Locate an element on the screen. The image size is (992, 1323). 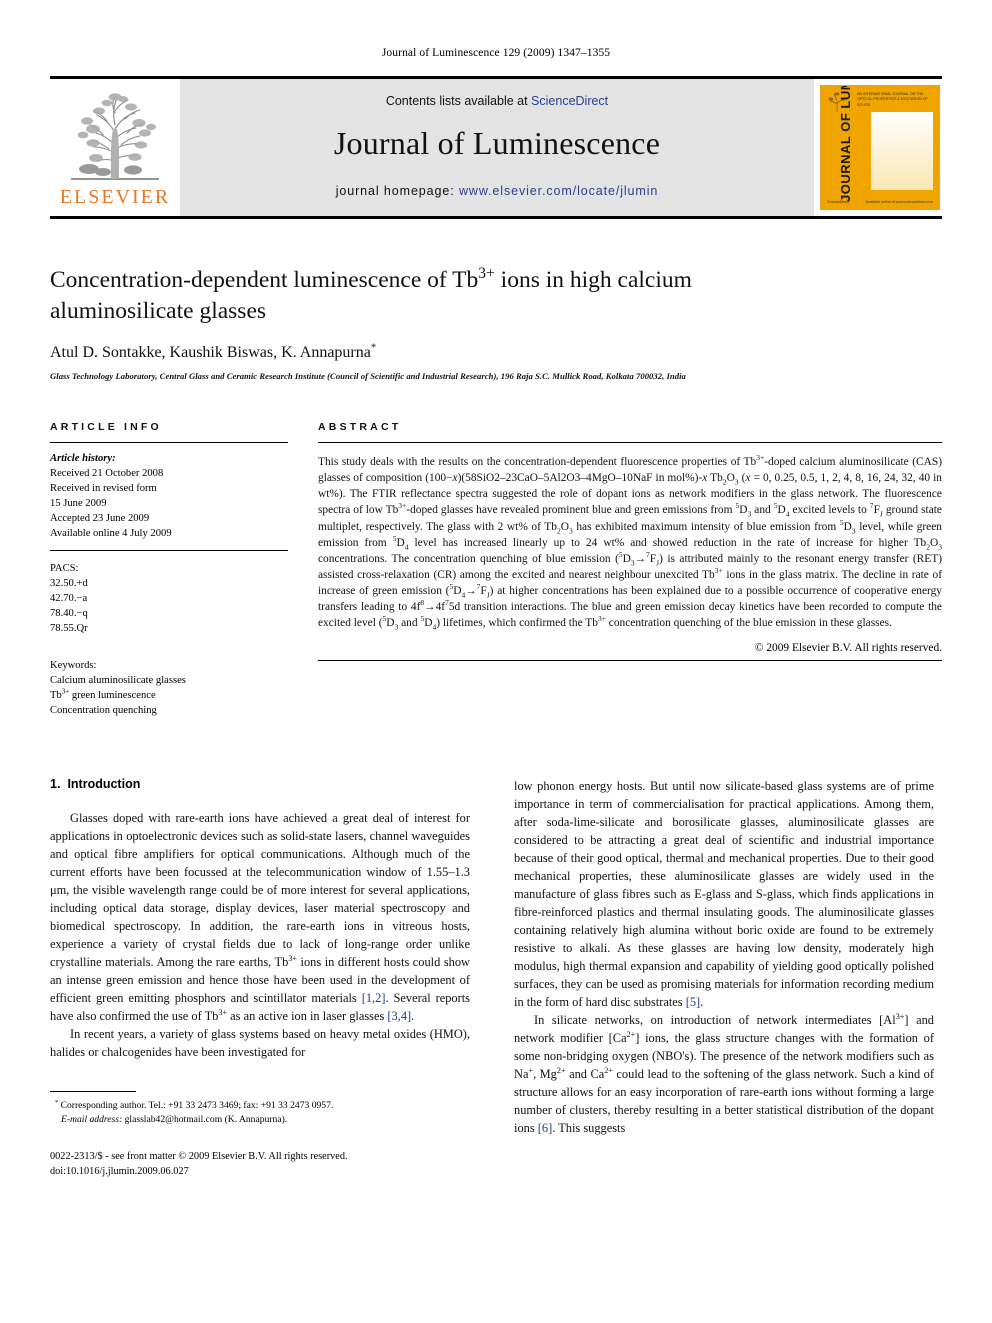
keyword-item: Concentration quenching is located at coordinates (103, 711).